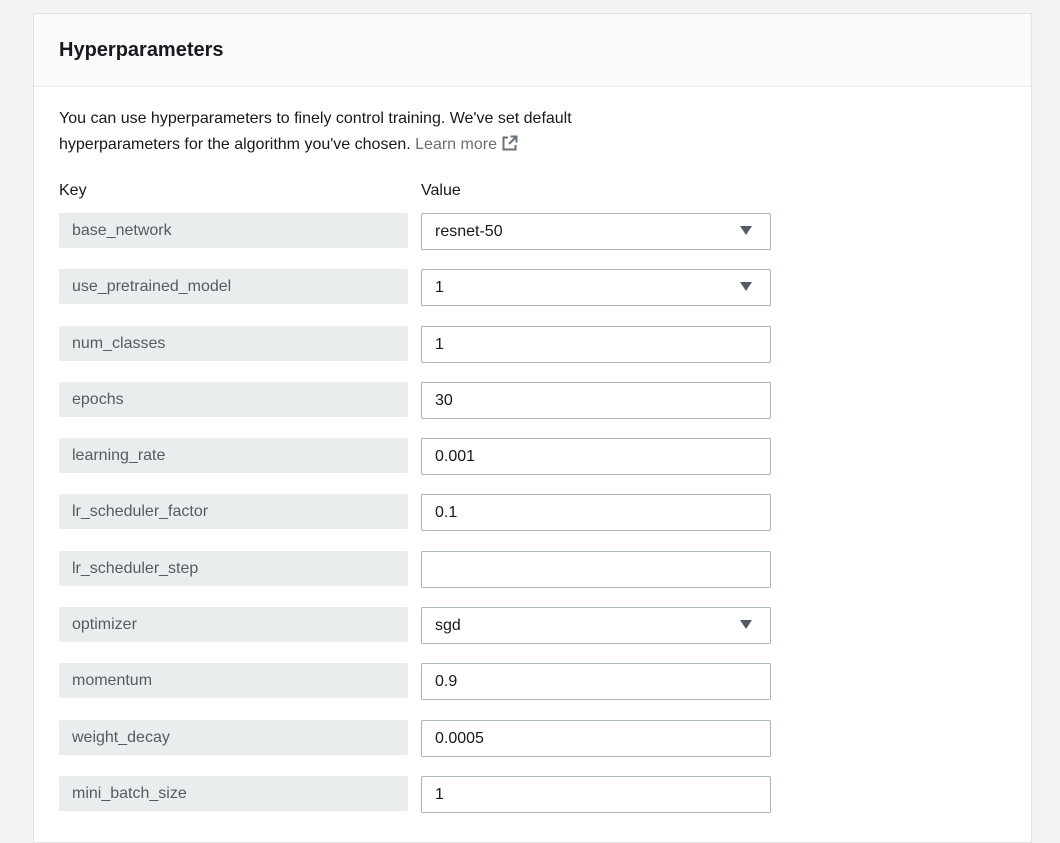 The image size is (1060, 843). Describe the element at coordinates (469, 231) in the screenshot. I see `hyperparameter-value: resnet-50` at that location.